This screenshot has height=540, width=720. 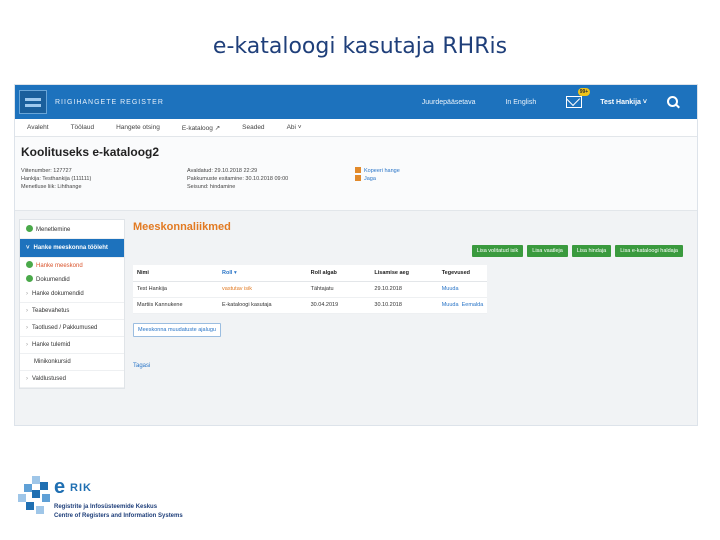 I want to click on added-date: 30.10.2018, so click(x=404, y=305).